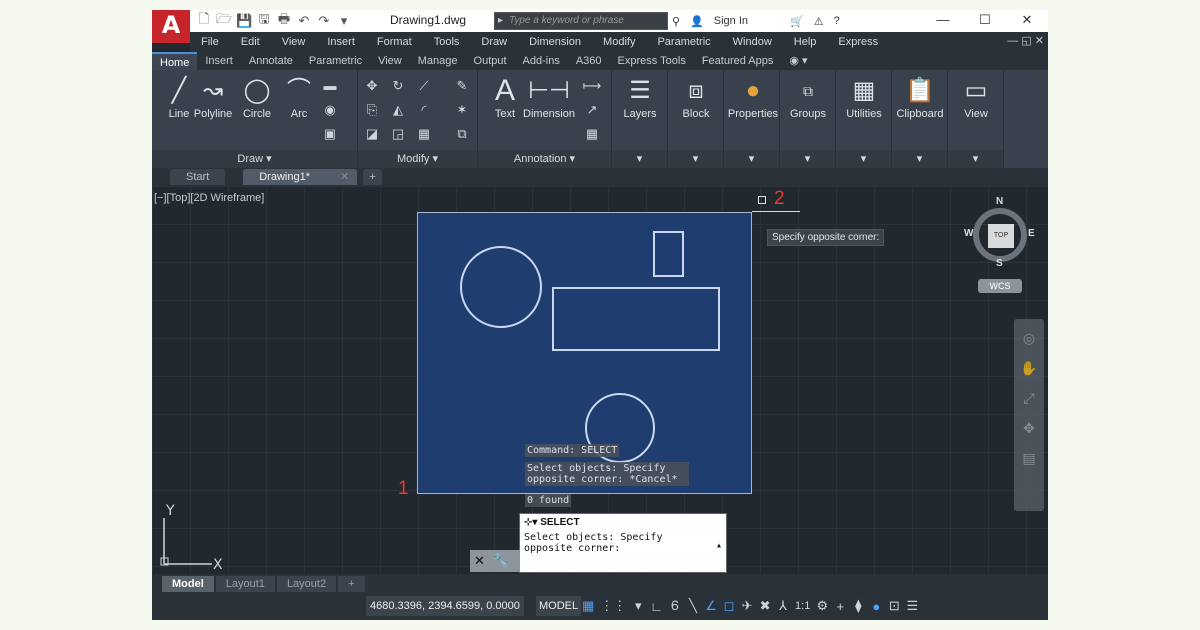 This screenshot has width=1200, height=630. Describe the element at coordinates (589, 61) in the screenshot. I see `tab-a360: A360` at that location.